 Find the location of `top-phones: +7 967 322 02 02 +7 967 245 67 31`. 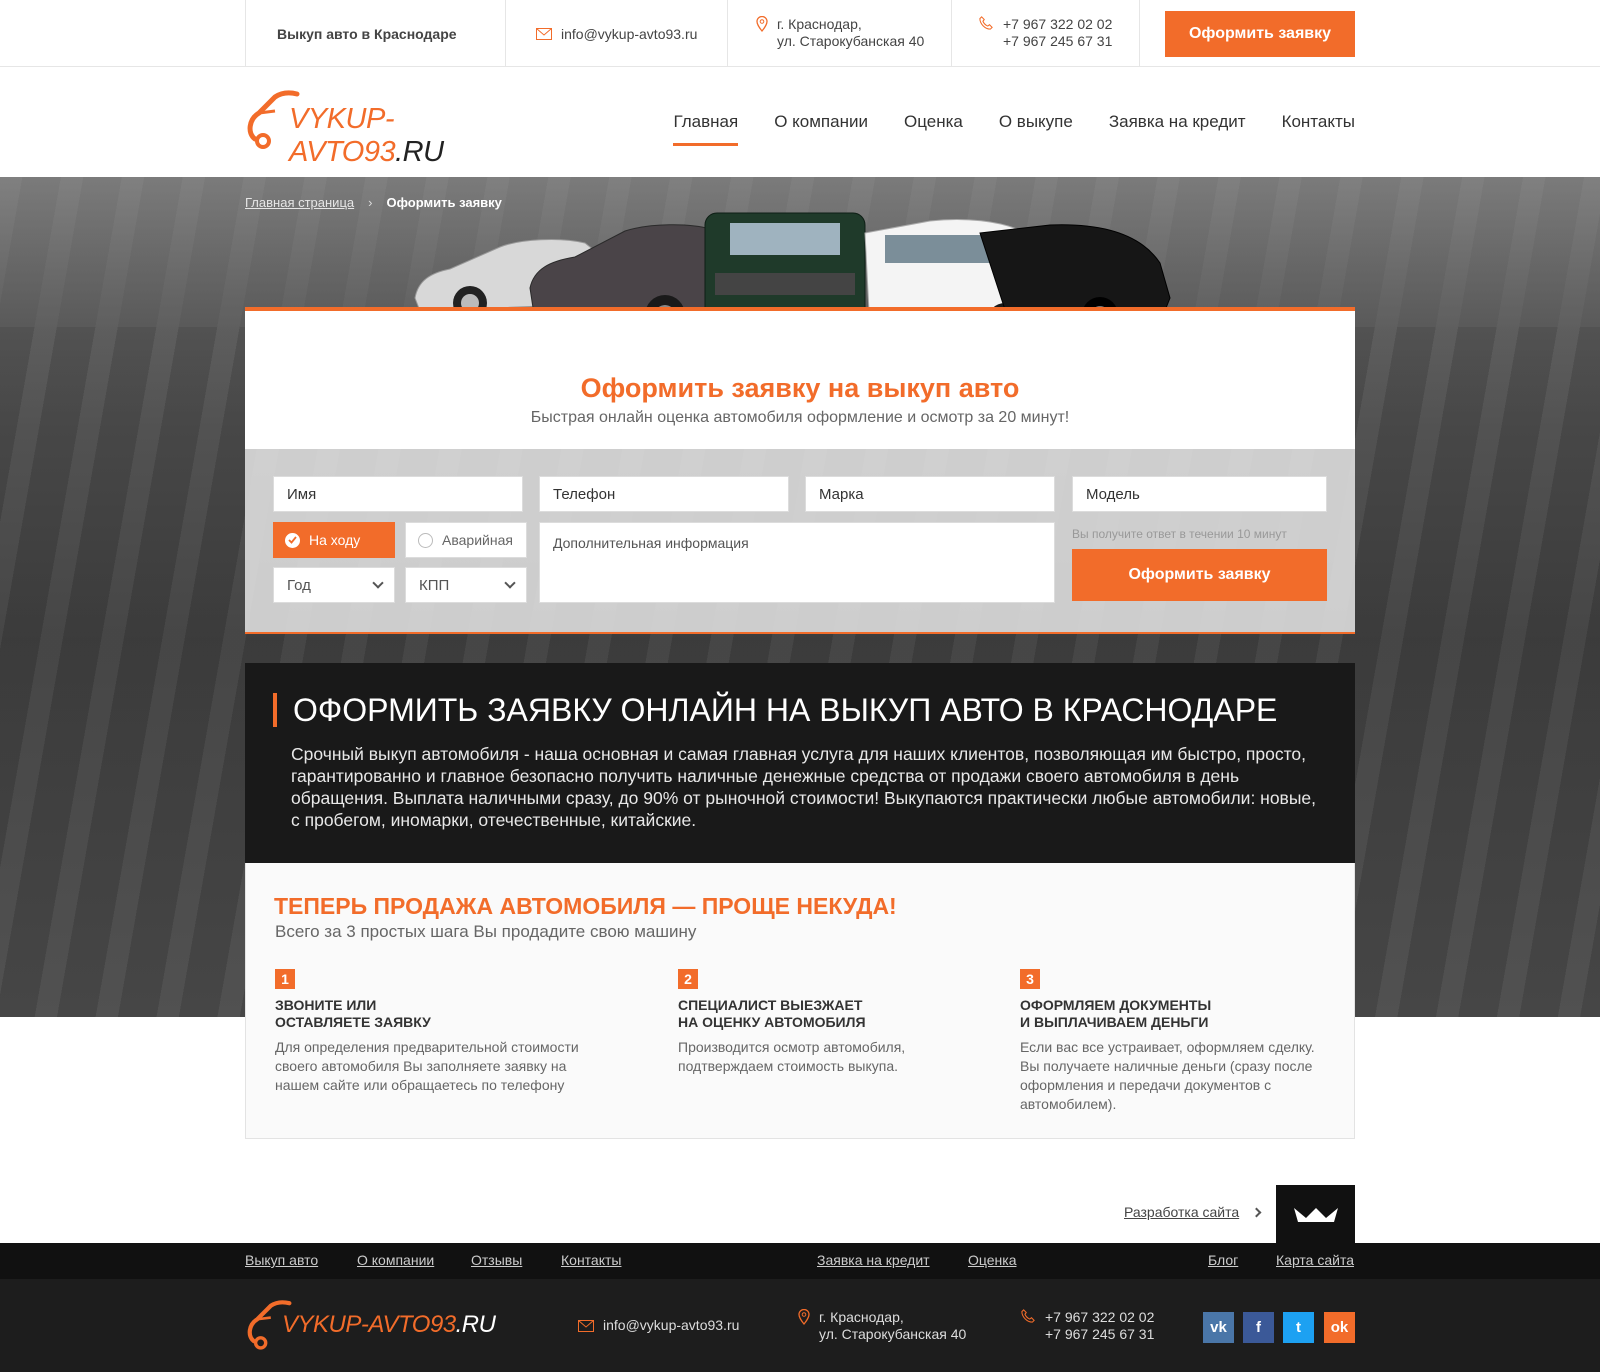

top-phones: +7 967 322 02 02 +7 967 245 67 31 is located at coordinates (1045, 33).